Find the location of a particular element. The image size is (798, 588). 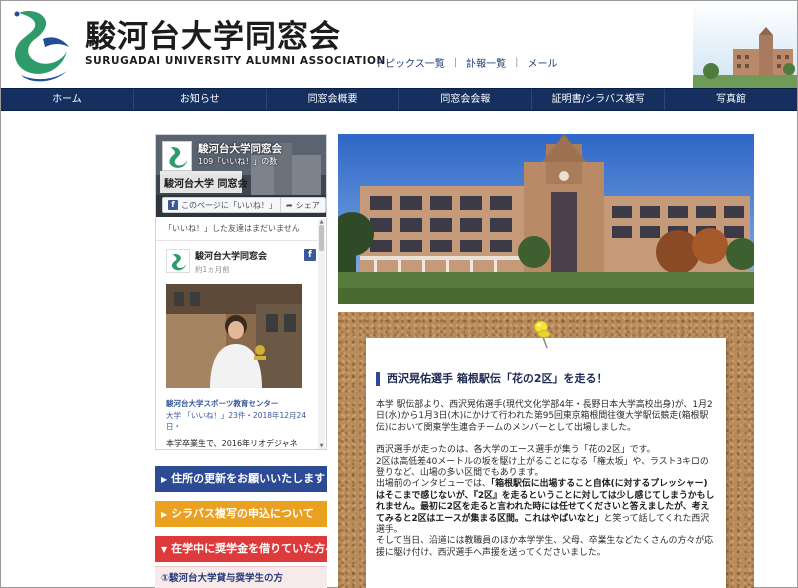

banner-label: シラバス複写の申込について is located at coordinates (242, 513).